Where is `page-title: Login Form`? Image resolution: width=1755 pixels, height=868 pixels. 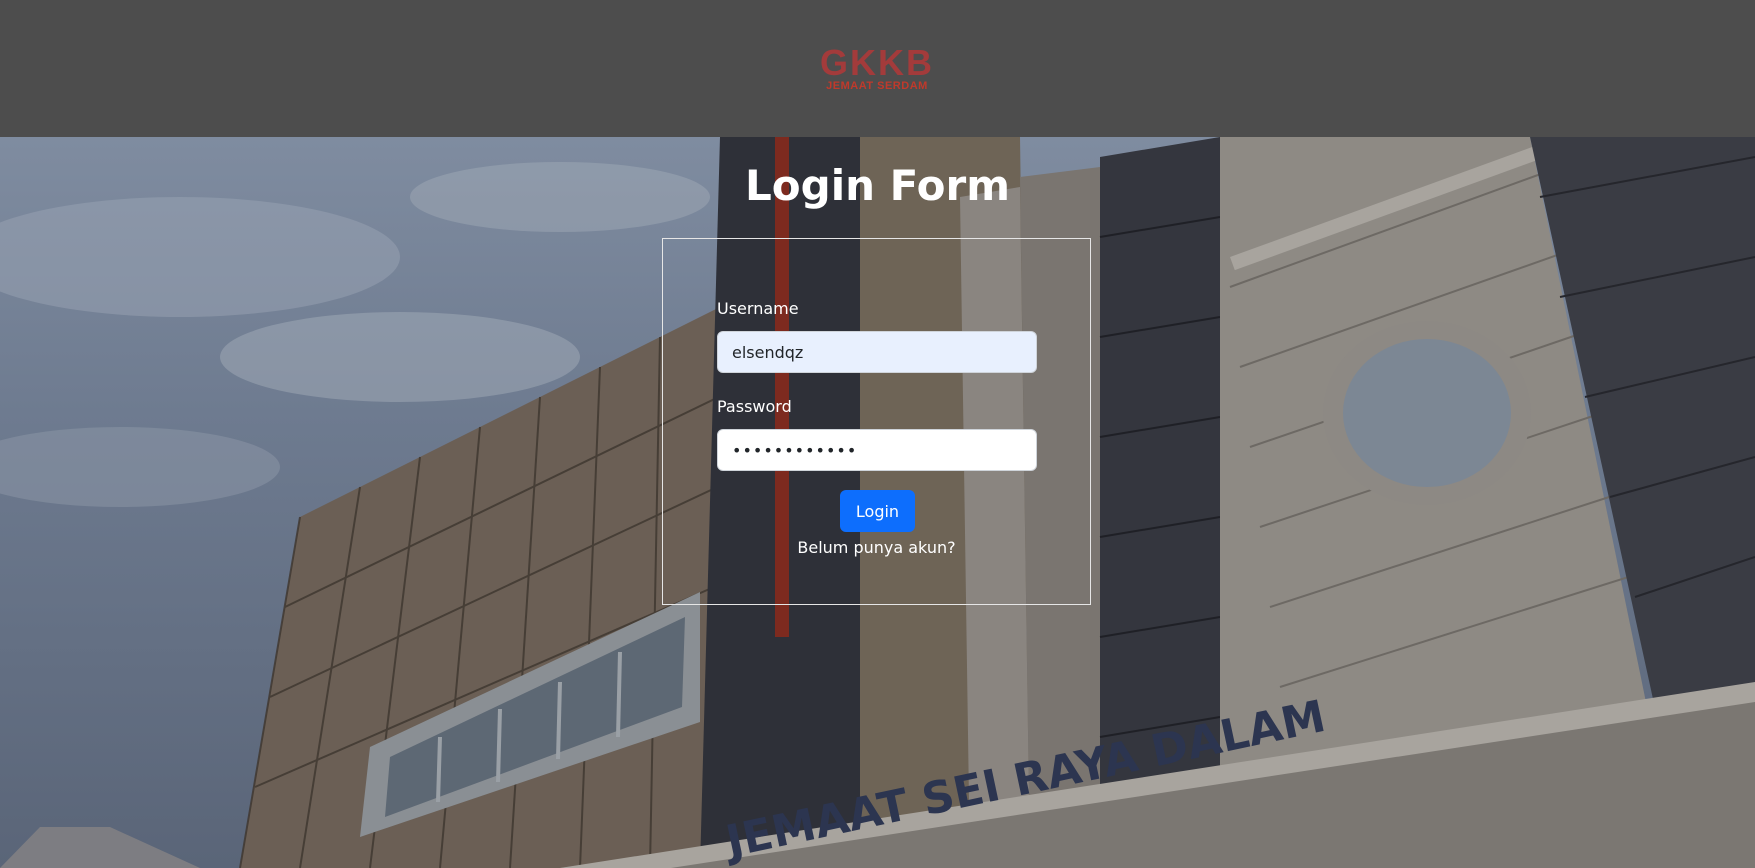
page-title: Login Form is located at coordinates (877, 185).